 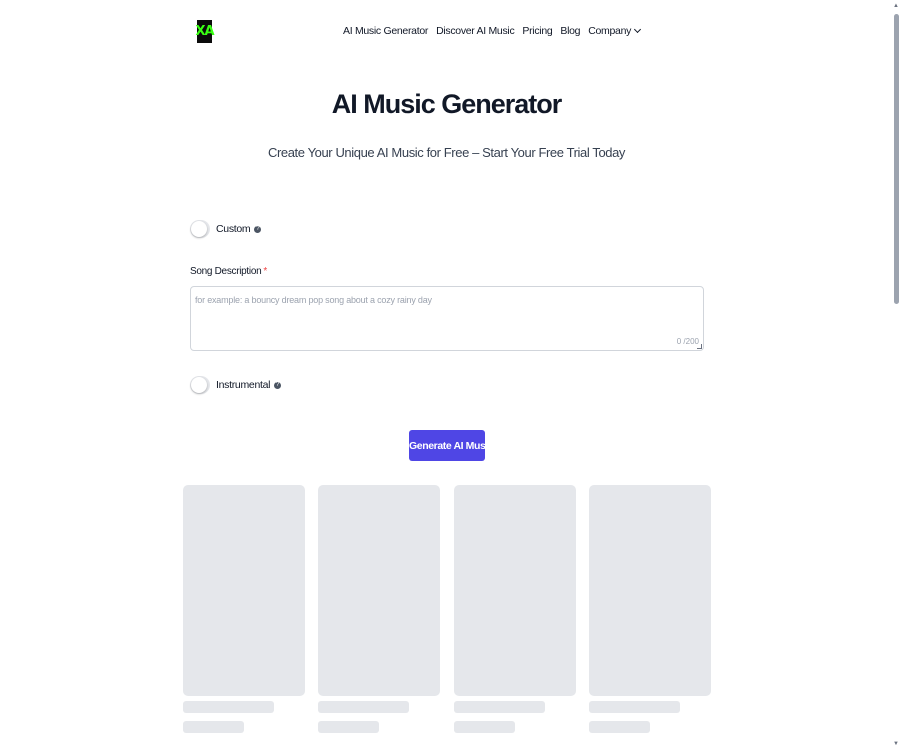 I want to click on nav-discover-ai-music: Discover AI Music, so click(x=475, y=31).